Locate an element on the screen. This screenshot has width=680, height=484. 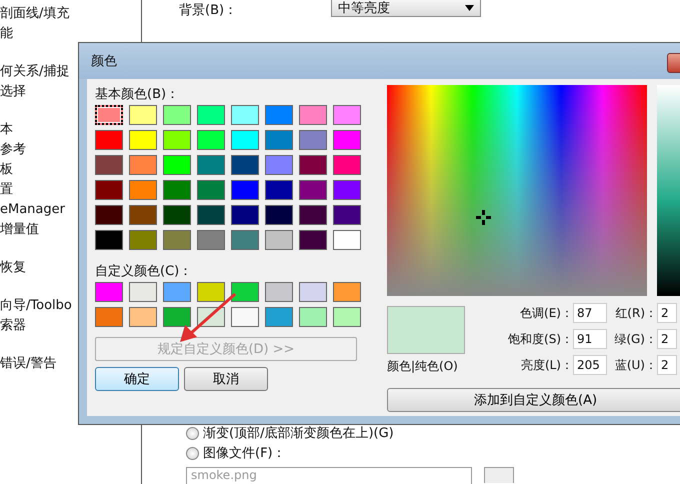
radio-label: 渐变(顶部/底部渐变颜色在上)(G) is located at coordinates (298, 433).